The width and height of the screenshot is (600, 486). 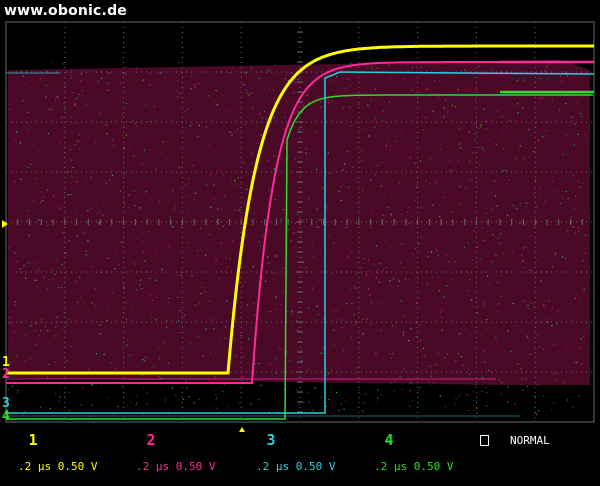 What do you see at coordinates (406, 458) in the screenshot?
I see `channel-4-status: 4 .2 µs 0.50 V` at bounding box center [406, 458].